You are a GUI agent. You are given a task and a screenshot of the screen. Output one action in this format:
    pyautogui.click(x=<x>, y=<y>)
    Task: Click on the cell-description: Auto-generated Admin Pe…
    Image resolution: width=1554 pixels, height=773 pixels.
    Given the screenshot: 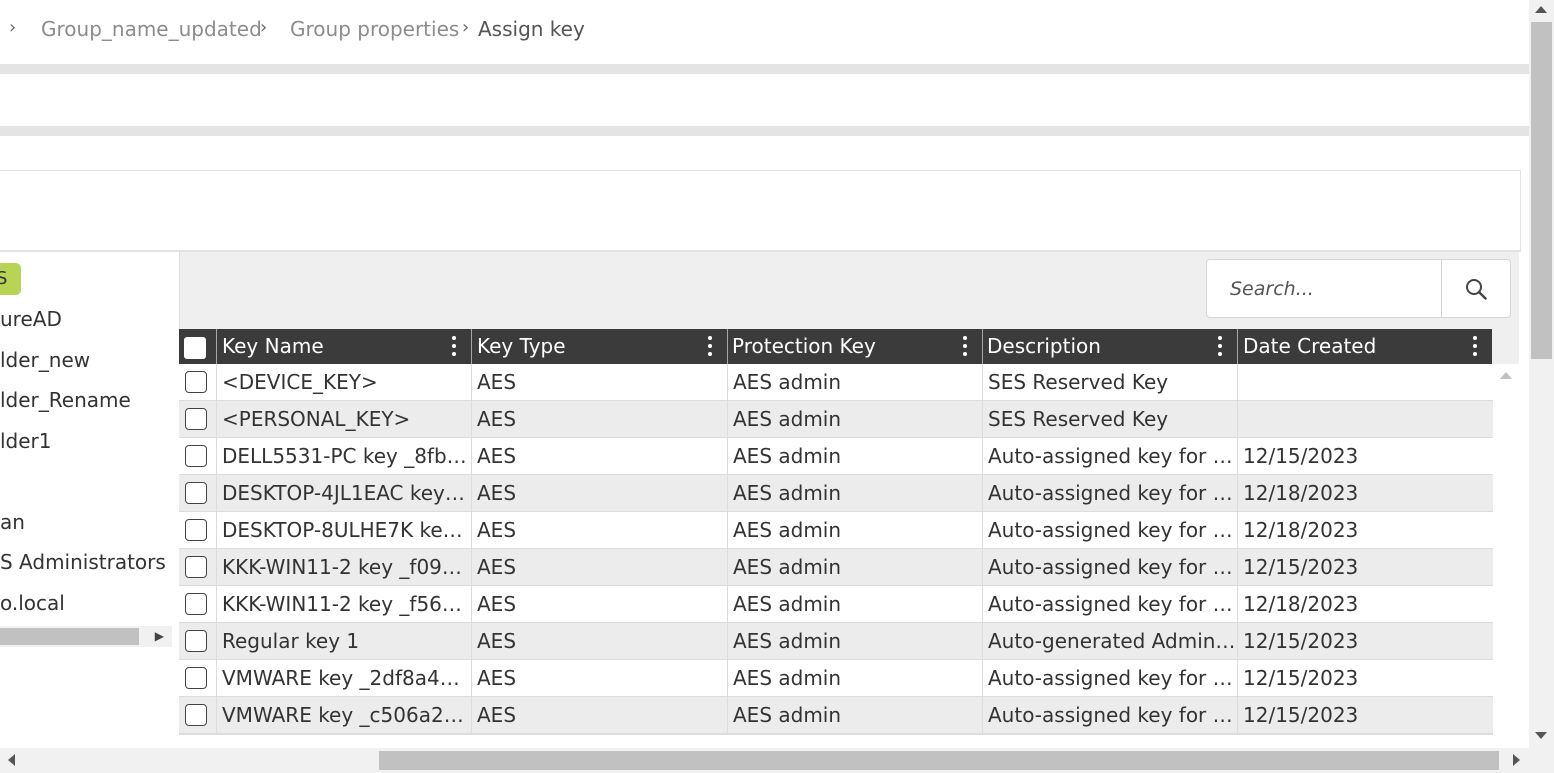 What is the action you would take?
    pyautogui.click(x=1112, y=641)
    